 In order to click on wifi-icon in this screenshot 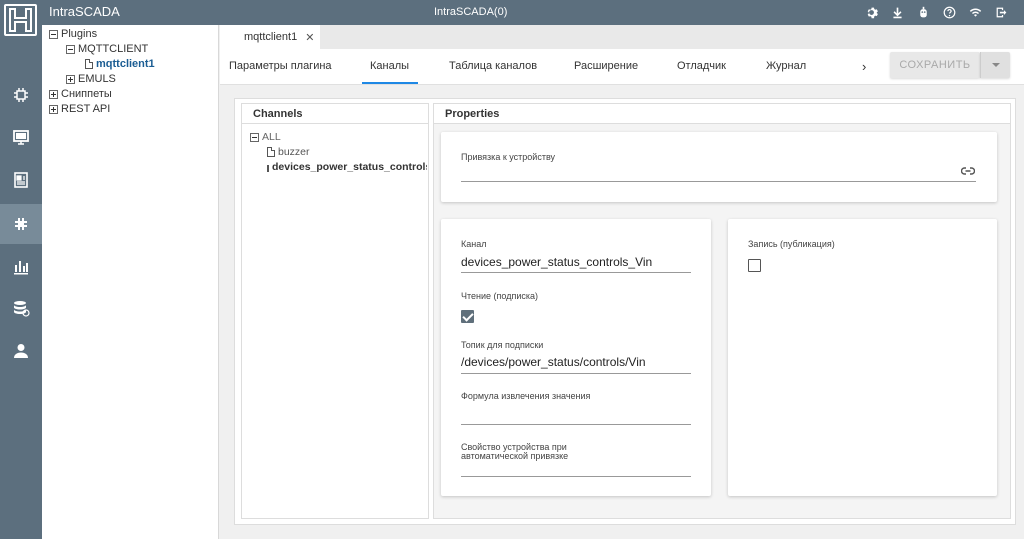, I will do `click(975, 12)`.